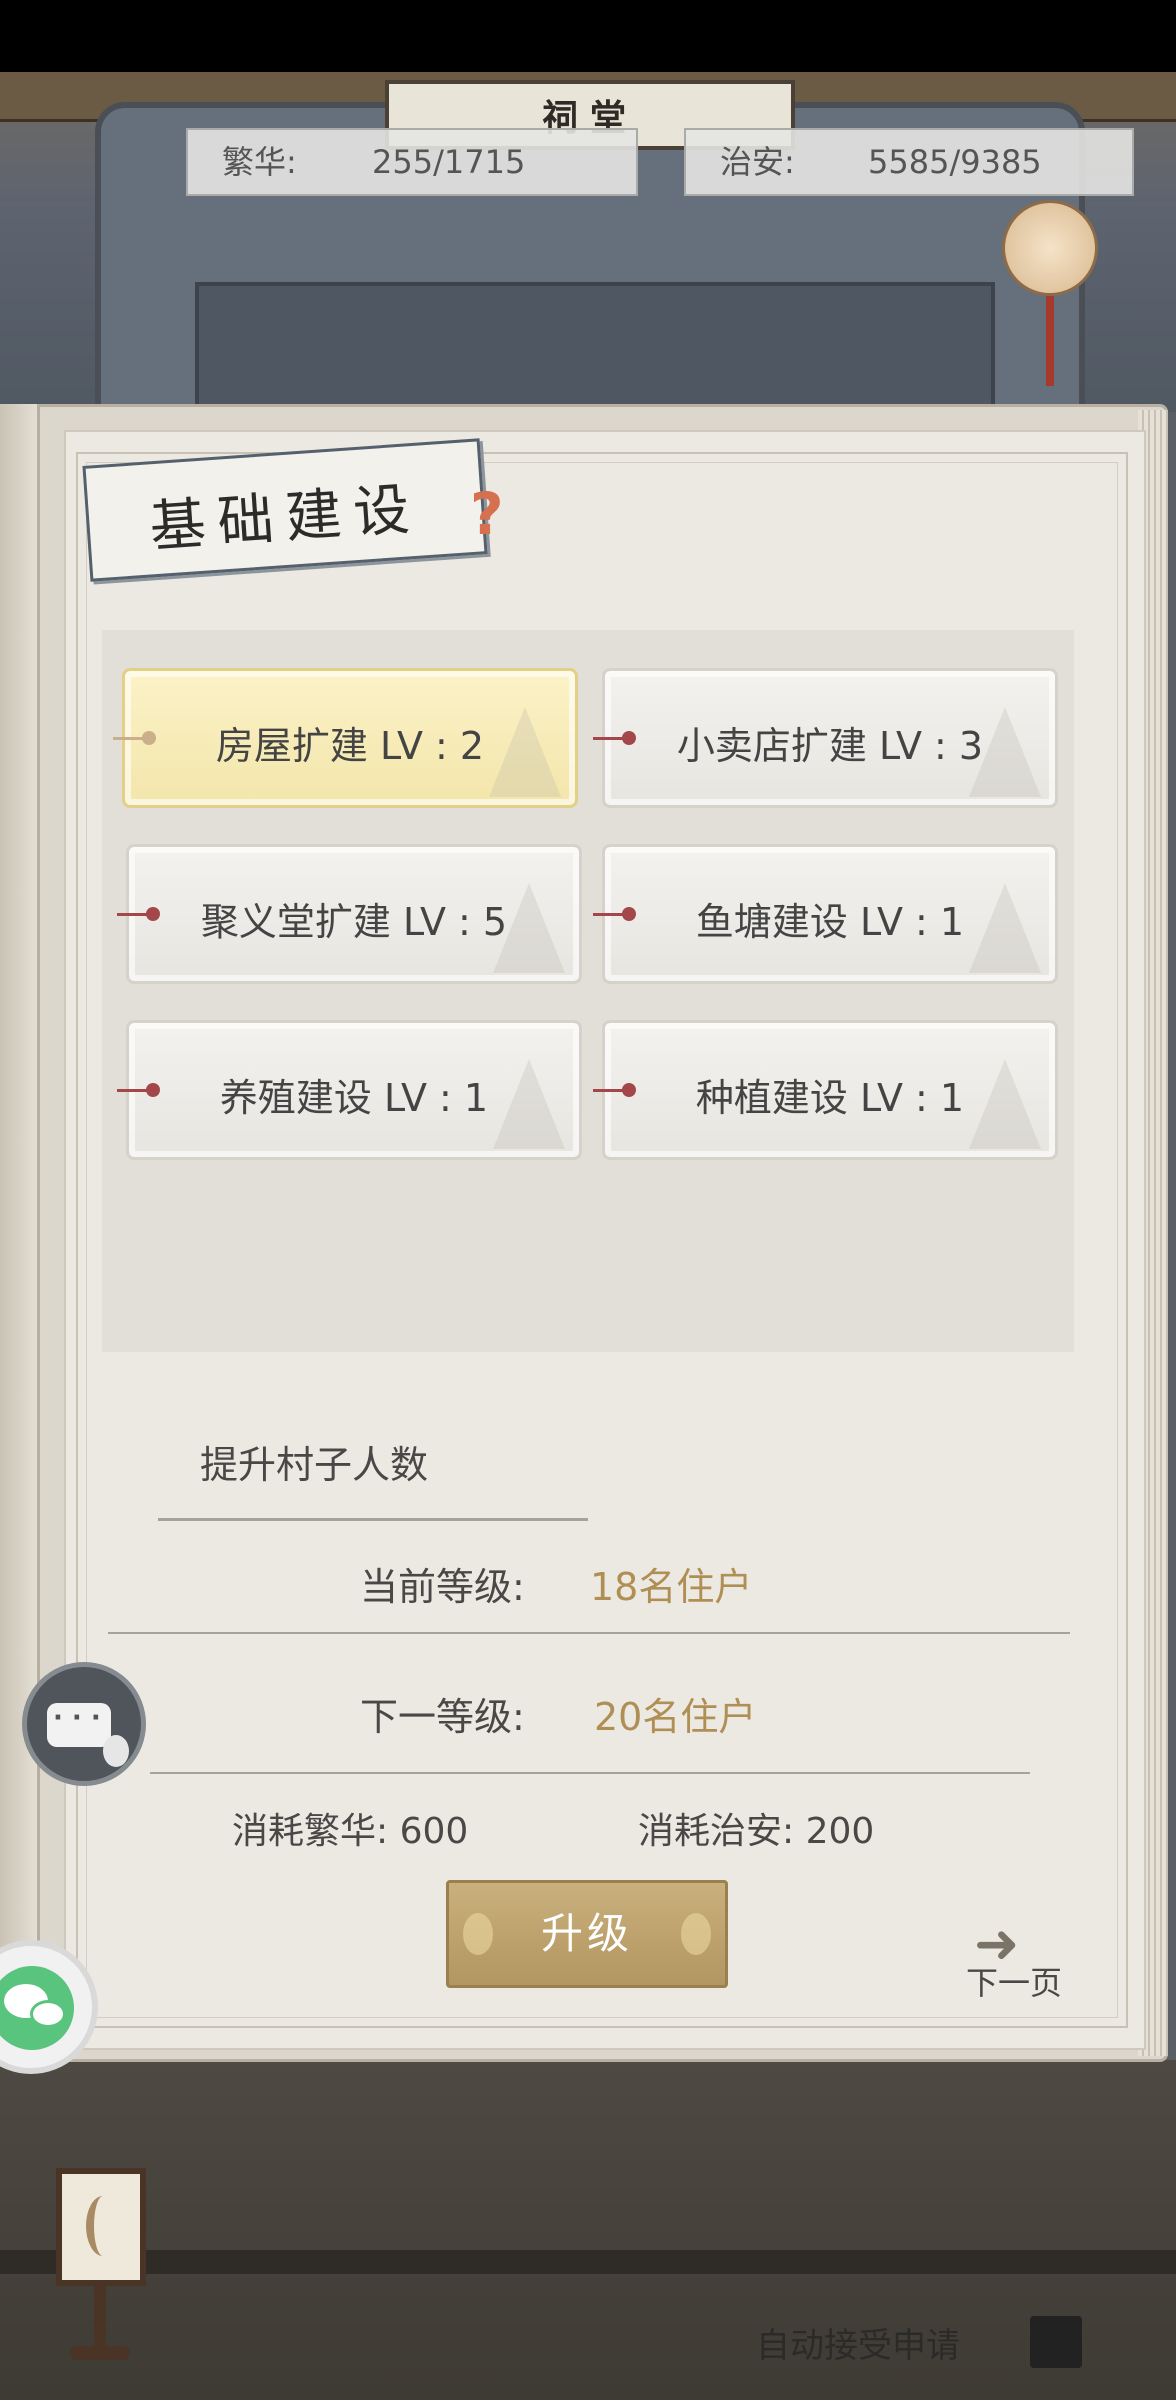 Image resolution: width=1176 pixels, height=2400 pixels. Describe the element at coordinates (442, 1717) in the screenshot. I see `next-level-label: 下一等级:` at that location.